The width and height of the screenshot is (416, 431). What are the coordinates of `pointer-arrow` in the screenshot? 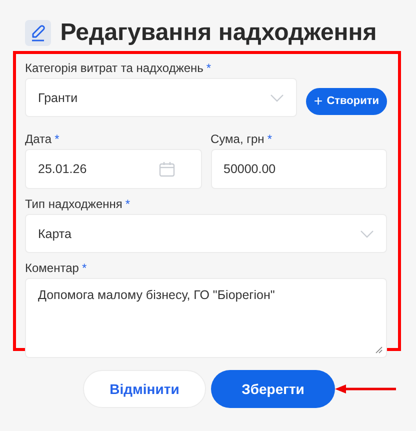 It's located at (366, 389).